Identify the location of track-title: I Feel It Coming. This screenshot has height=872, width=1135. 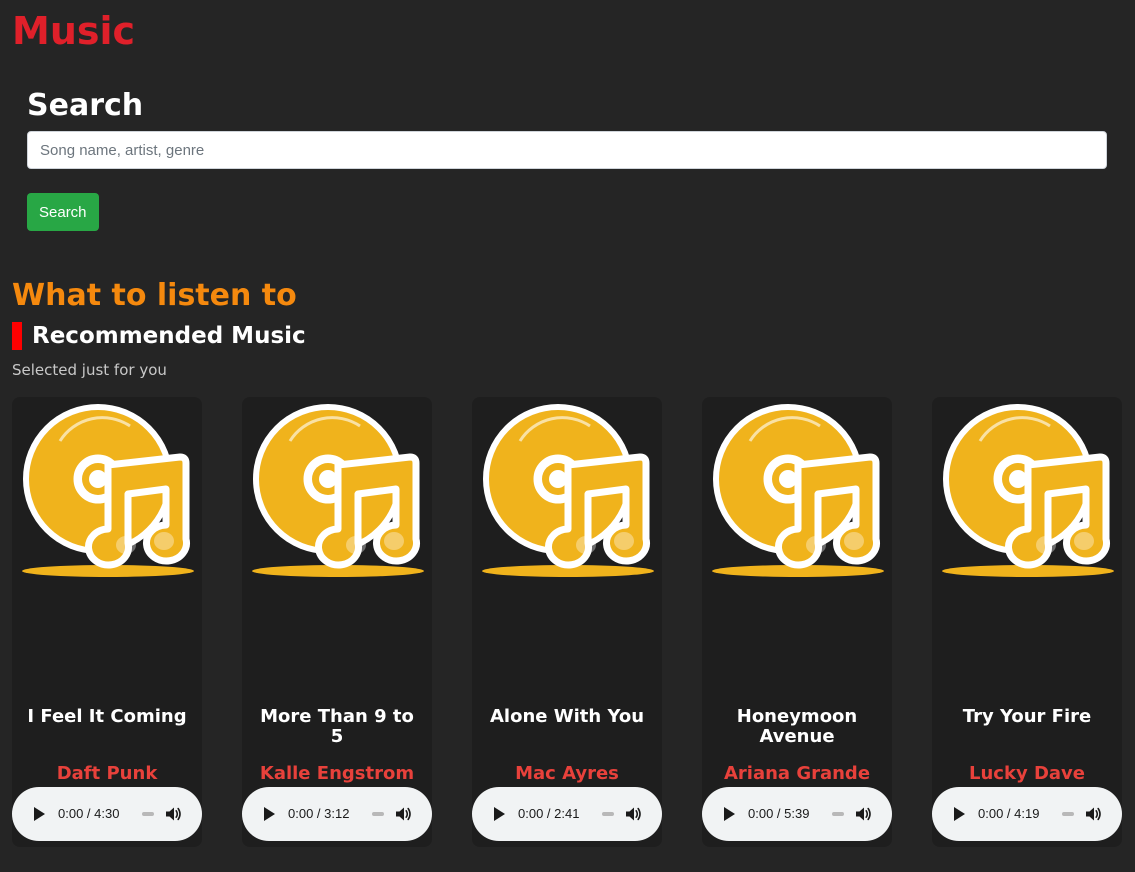
(107, 716).